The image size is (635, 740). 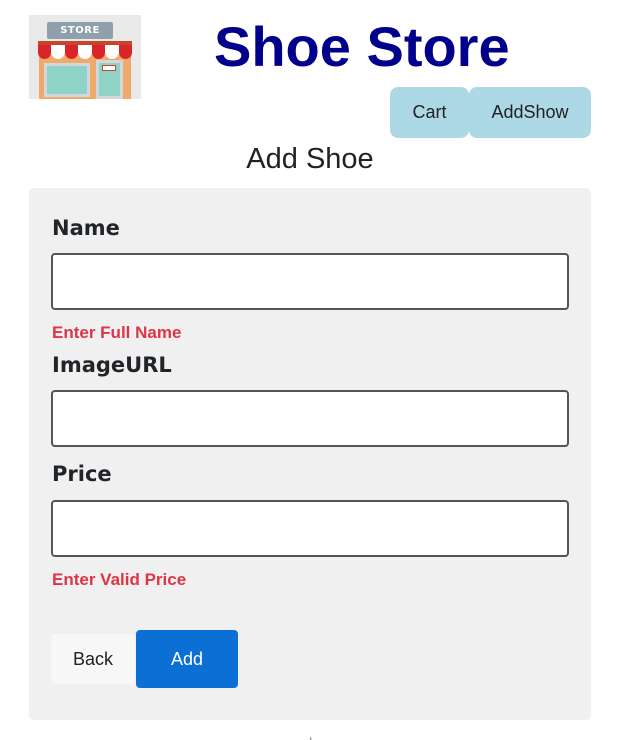 What do you see at coordinates (67, 80) in the screenshot?
I see `store-window` at bounding box center [67, 80].